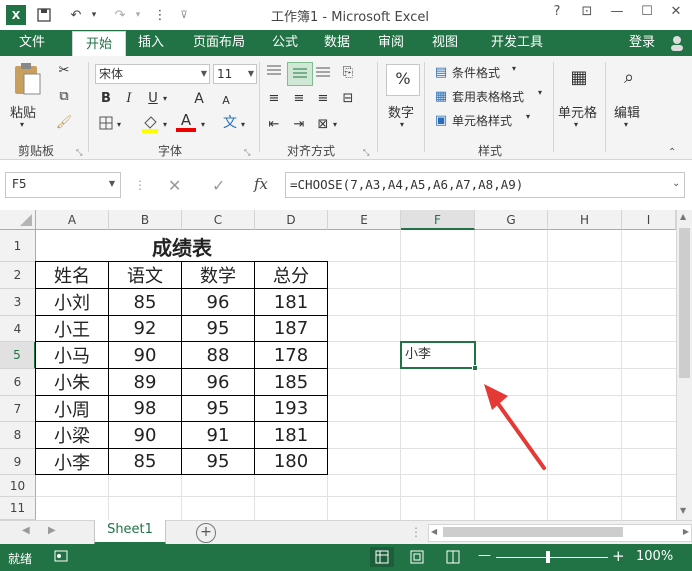 The height and width of the screenshot is (571, 692). I want to click on name-box: F5 ▼, so click(63, 185).